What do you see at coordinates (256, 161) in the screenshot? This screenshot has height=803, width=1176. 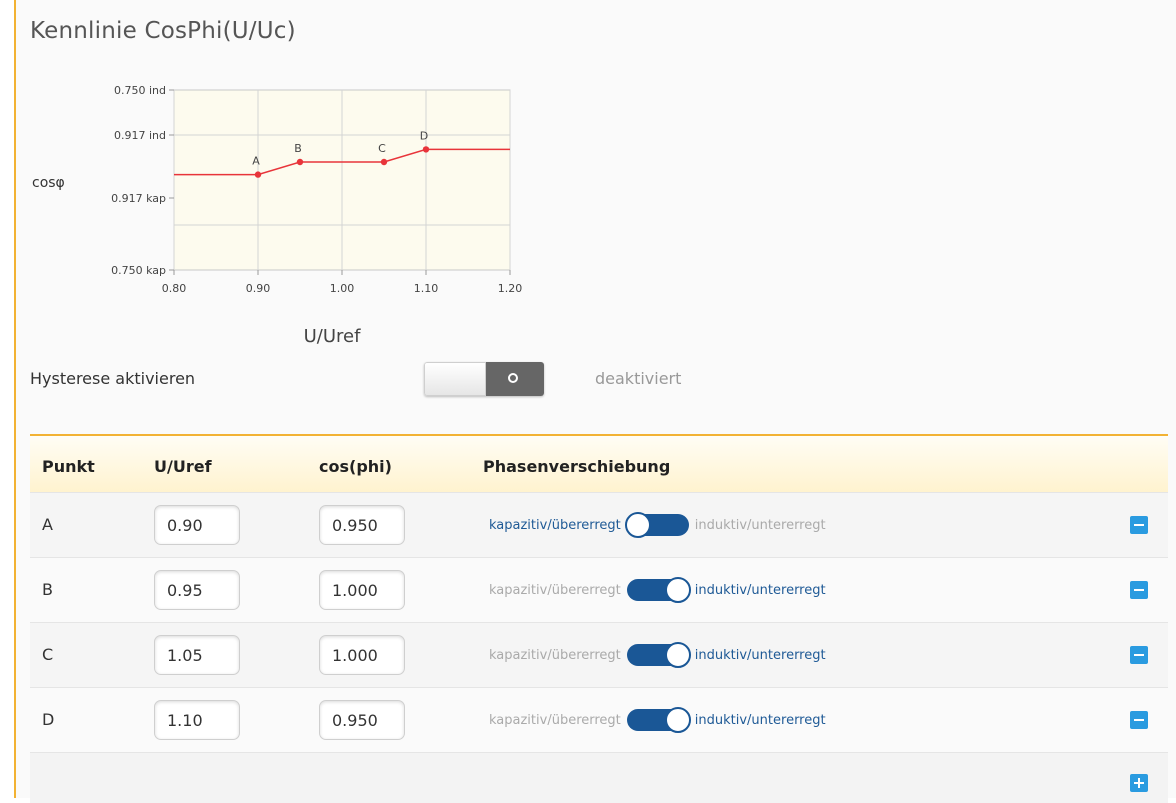 I see `data-point-label: A` at bounding box center [256, 161].